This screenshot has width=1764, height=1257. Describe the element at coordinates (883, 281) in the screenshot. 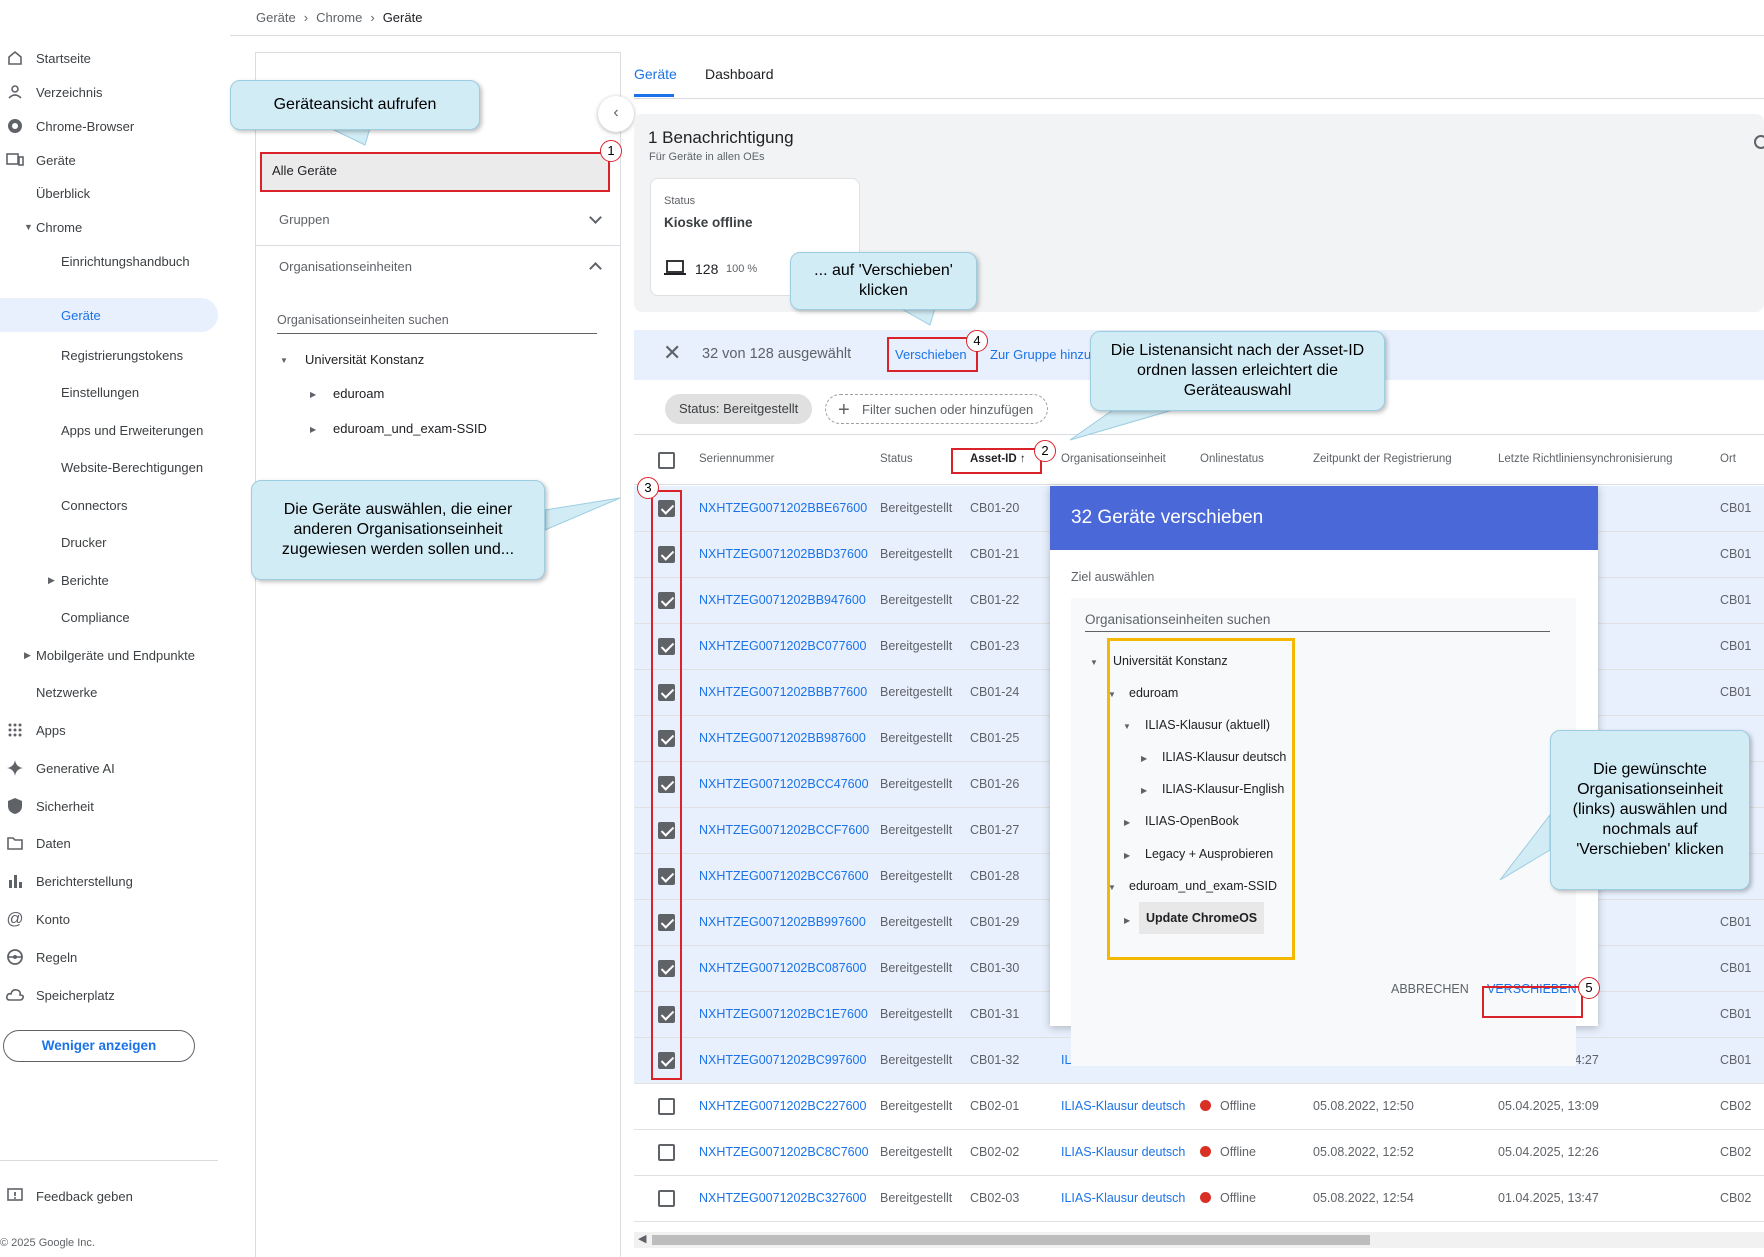

I see `callout-click-move: ... auf 'Verschieben' klicken` at that location.